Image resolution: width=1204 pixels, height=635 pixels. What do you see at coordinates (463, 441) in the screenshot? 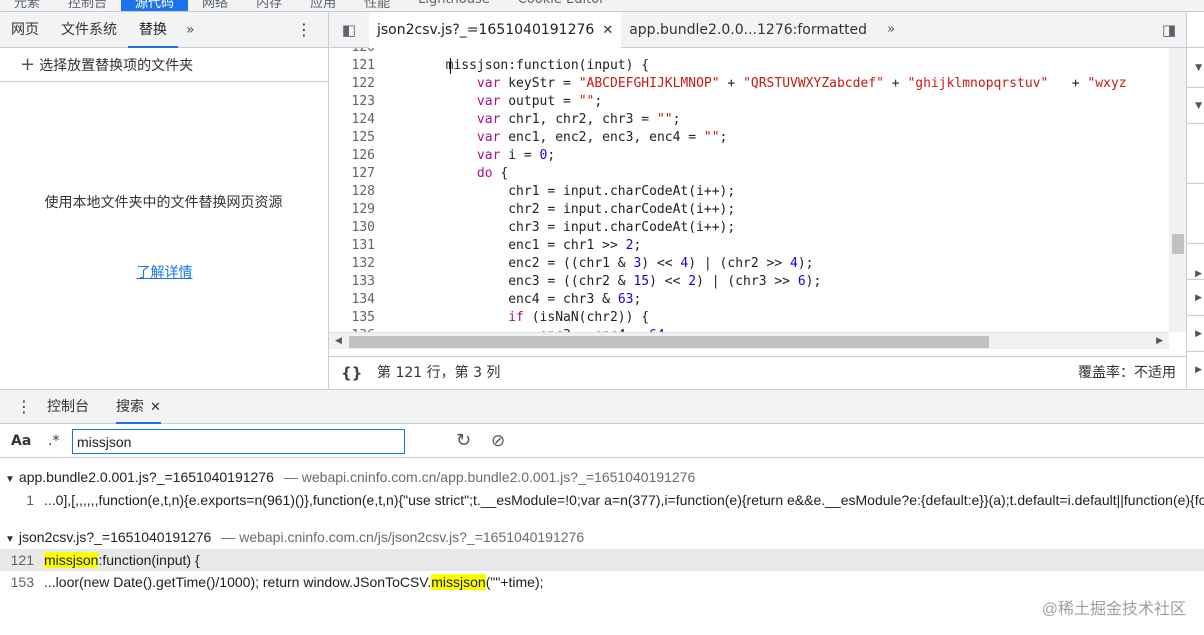
I see `refresh-icon: ↻` at bounding box center [463, 441].